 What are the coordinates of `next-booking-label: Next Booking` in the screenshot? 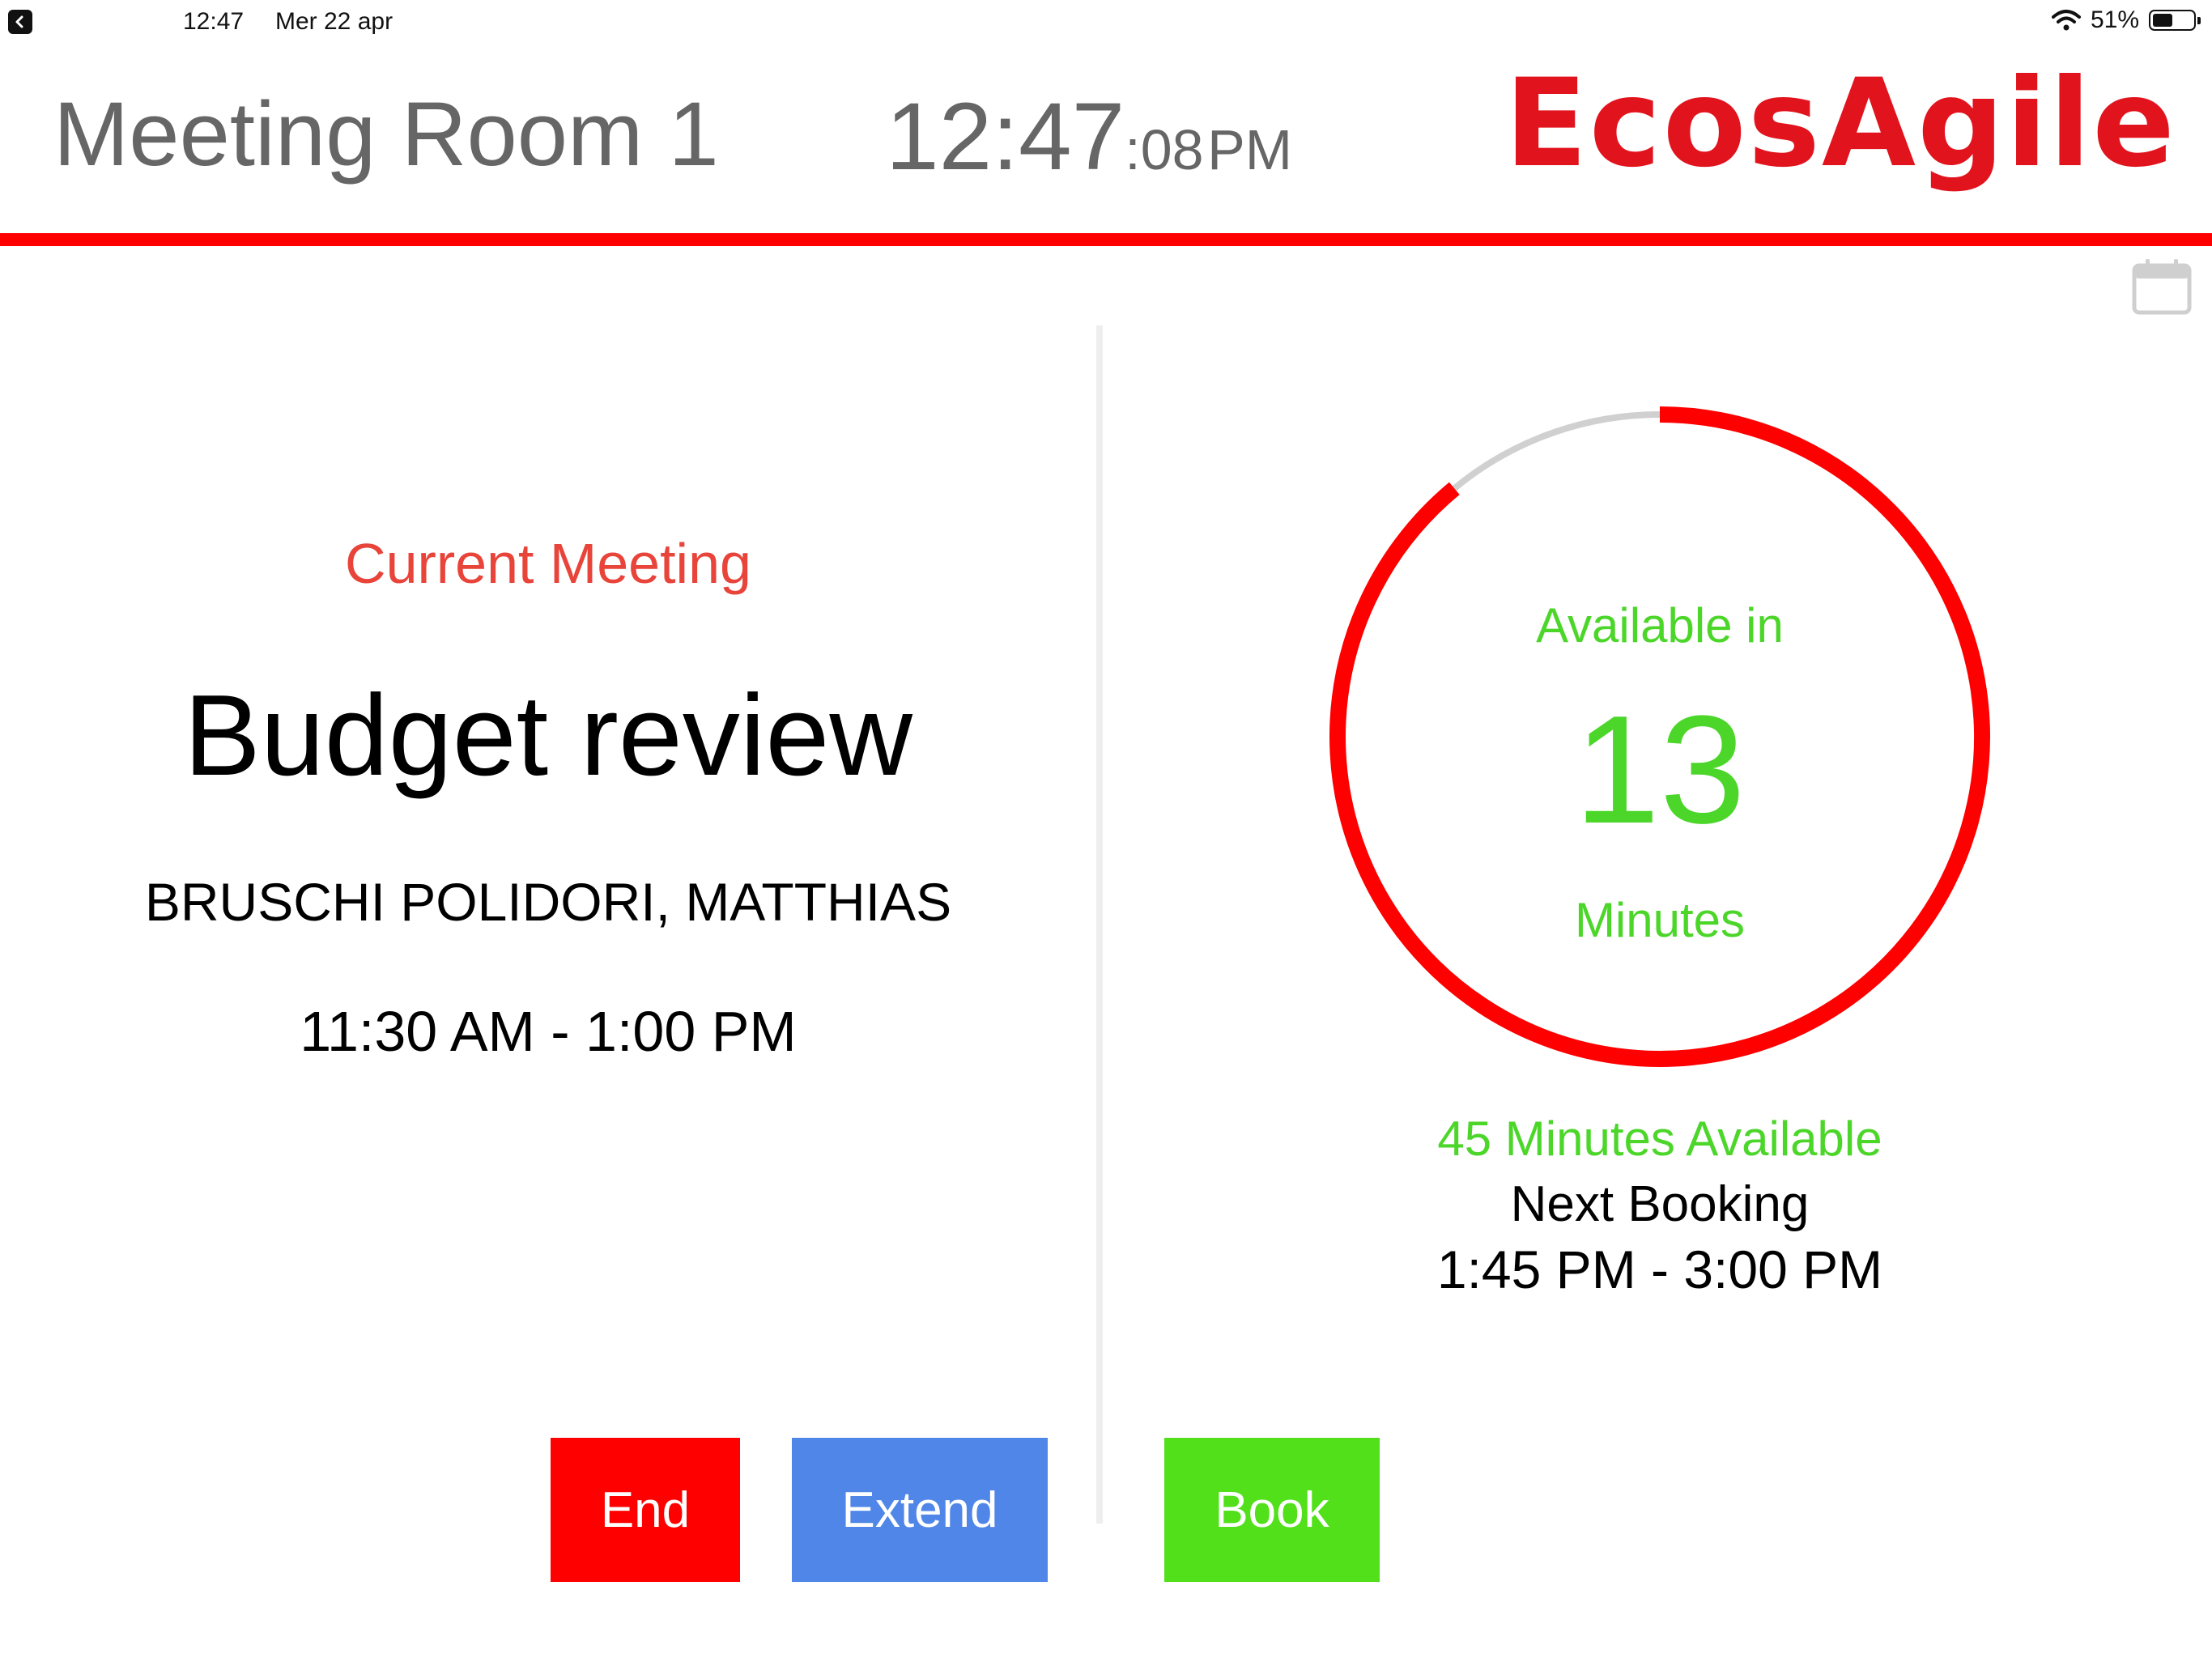 It's located at (1660, 1204).